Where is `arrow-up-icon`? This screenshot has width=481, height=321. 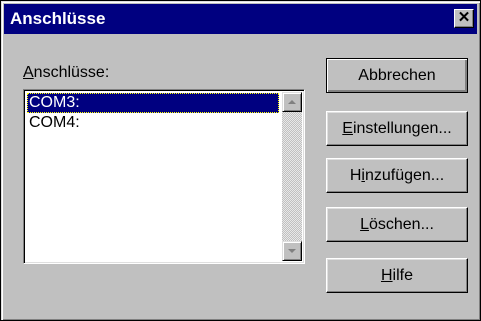 arrow-up-icon is located at coordinates (292, 102).